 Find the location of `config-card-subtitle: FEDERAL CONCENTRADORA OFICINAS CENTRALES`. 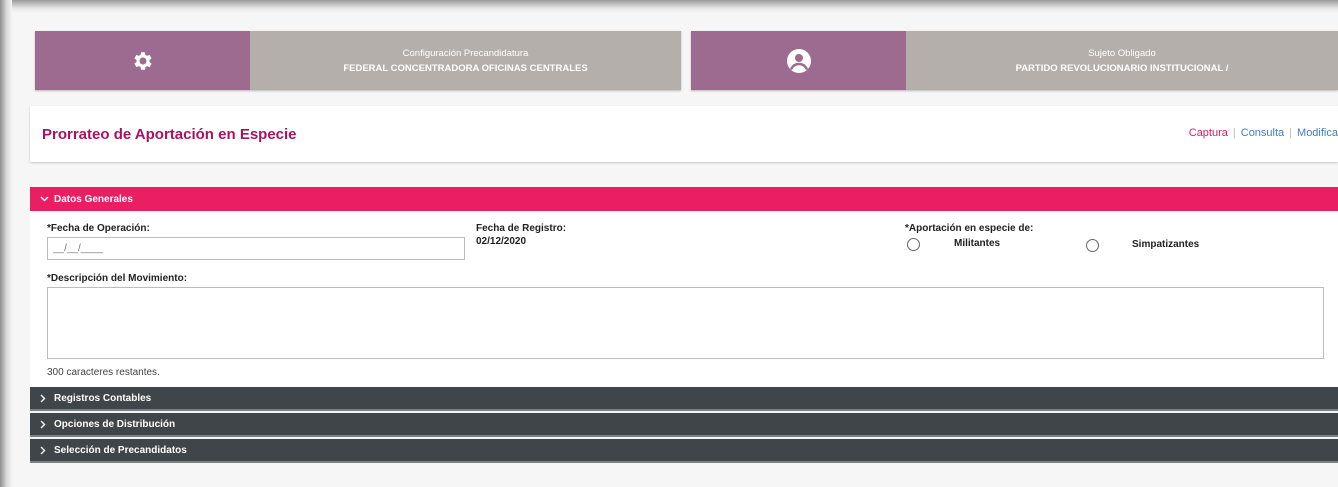

config-card-subtitle: FEDERAL CONCENTRADORA OFICINAS CENTRALES is located at coordinates (465, 68).